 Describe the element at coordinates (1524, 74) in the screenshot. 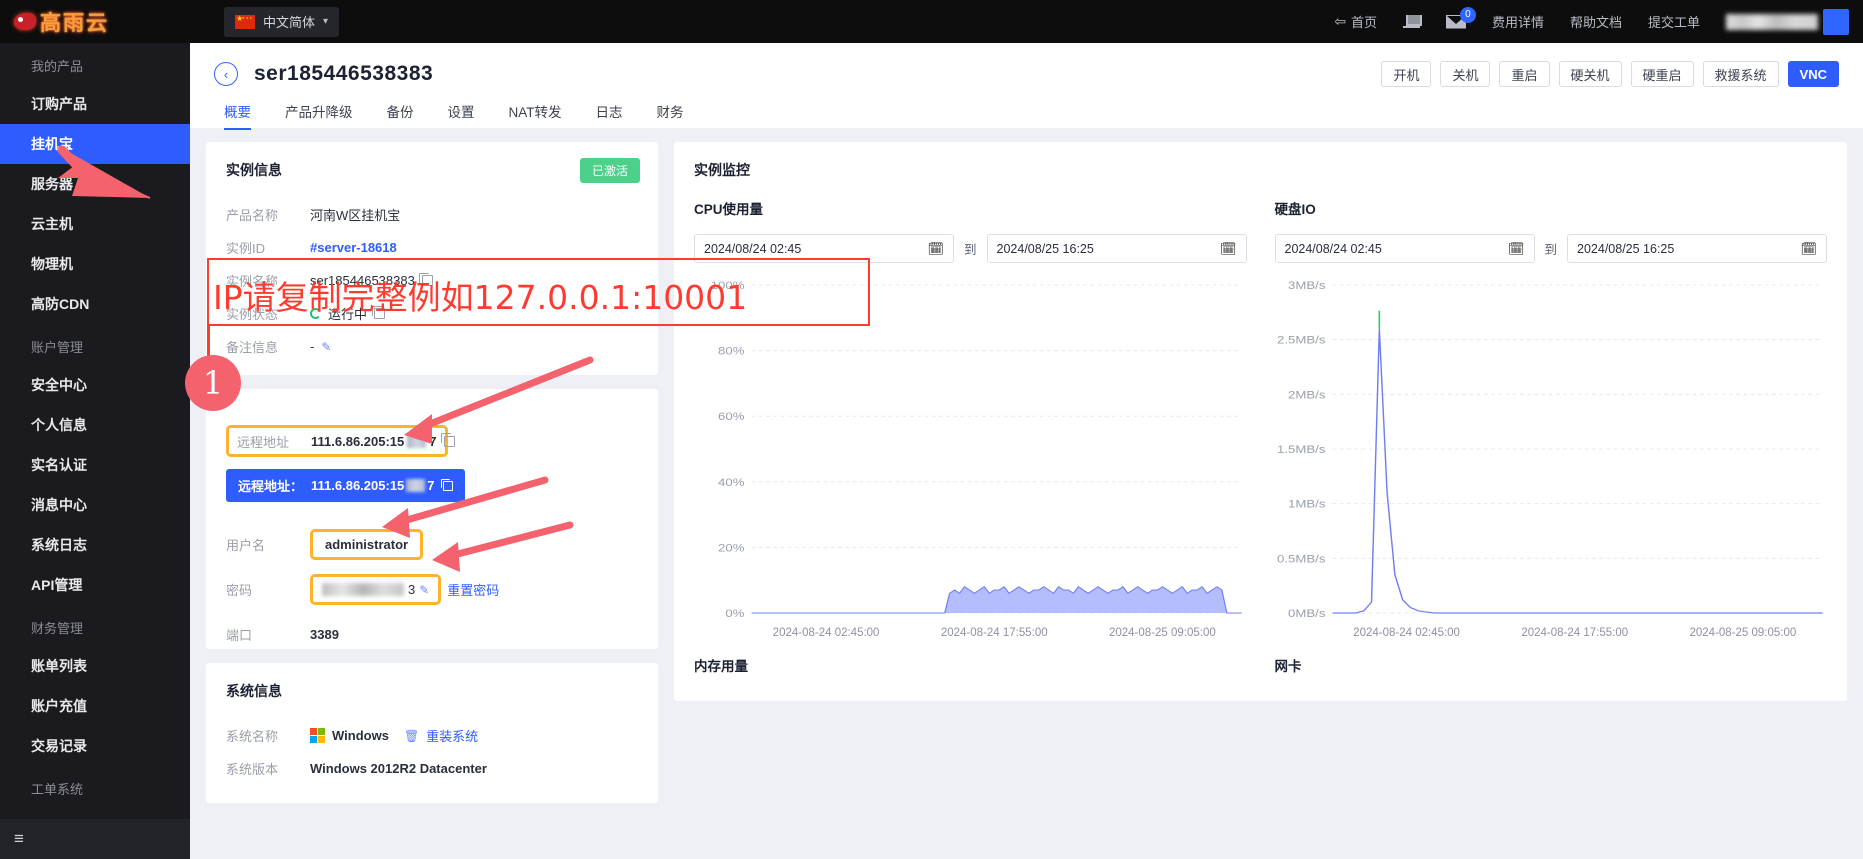

I see `restart-button: 重启` at that location.